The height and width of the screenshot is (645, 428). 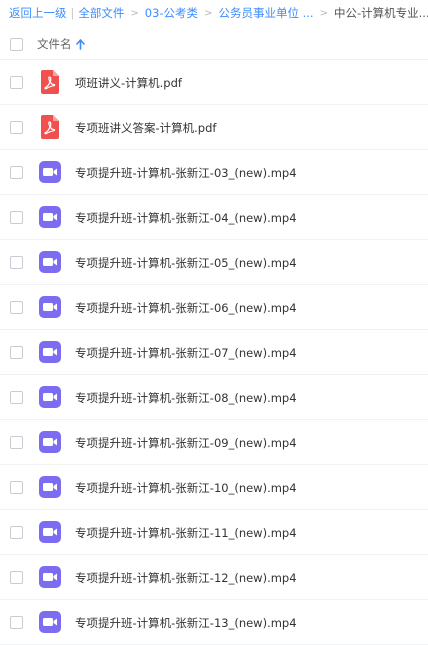 I want to click on select-all-checkbox, so click(x=16, y=44).